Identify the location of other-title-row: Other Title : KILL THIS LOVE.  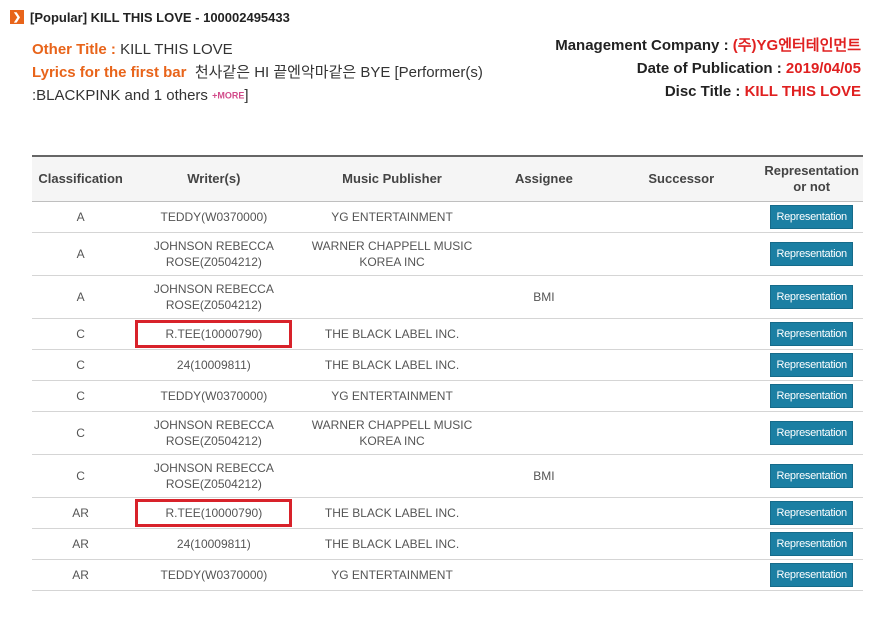
(292, 49).